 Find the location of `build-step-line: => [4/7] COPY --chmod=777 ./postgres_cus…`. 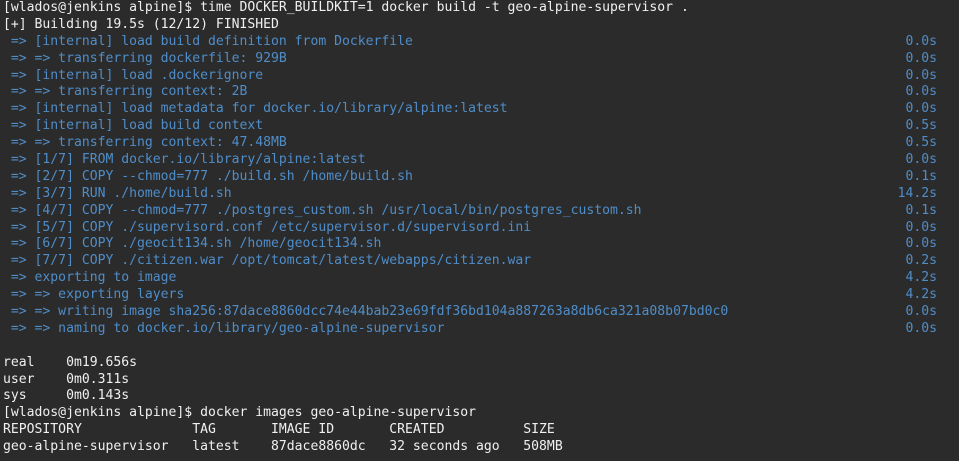

build-step-line: => [4/7] COPY --chmod=777 ./postgres_cus… is located at coordinates (470, 211).